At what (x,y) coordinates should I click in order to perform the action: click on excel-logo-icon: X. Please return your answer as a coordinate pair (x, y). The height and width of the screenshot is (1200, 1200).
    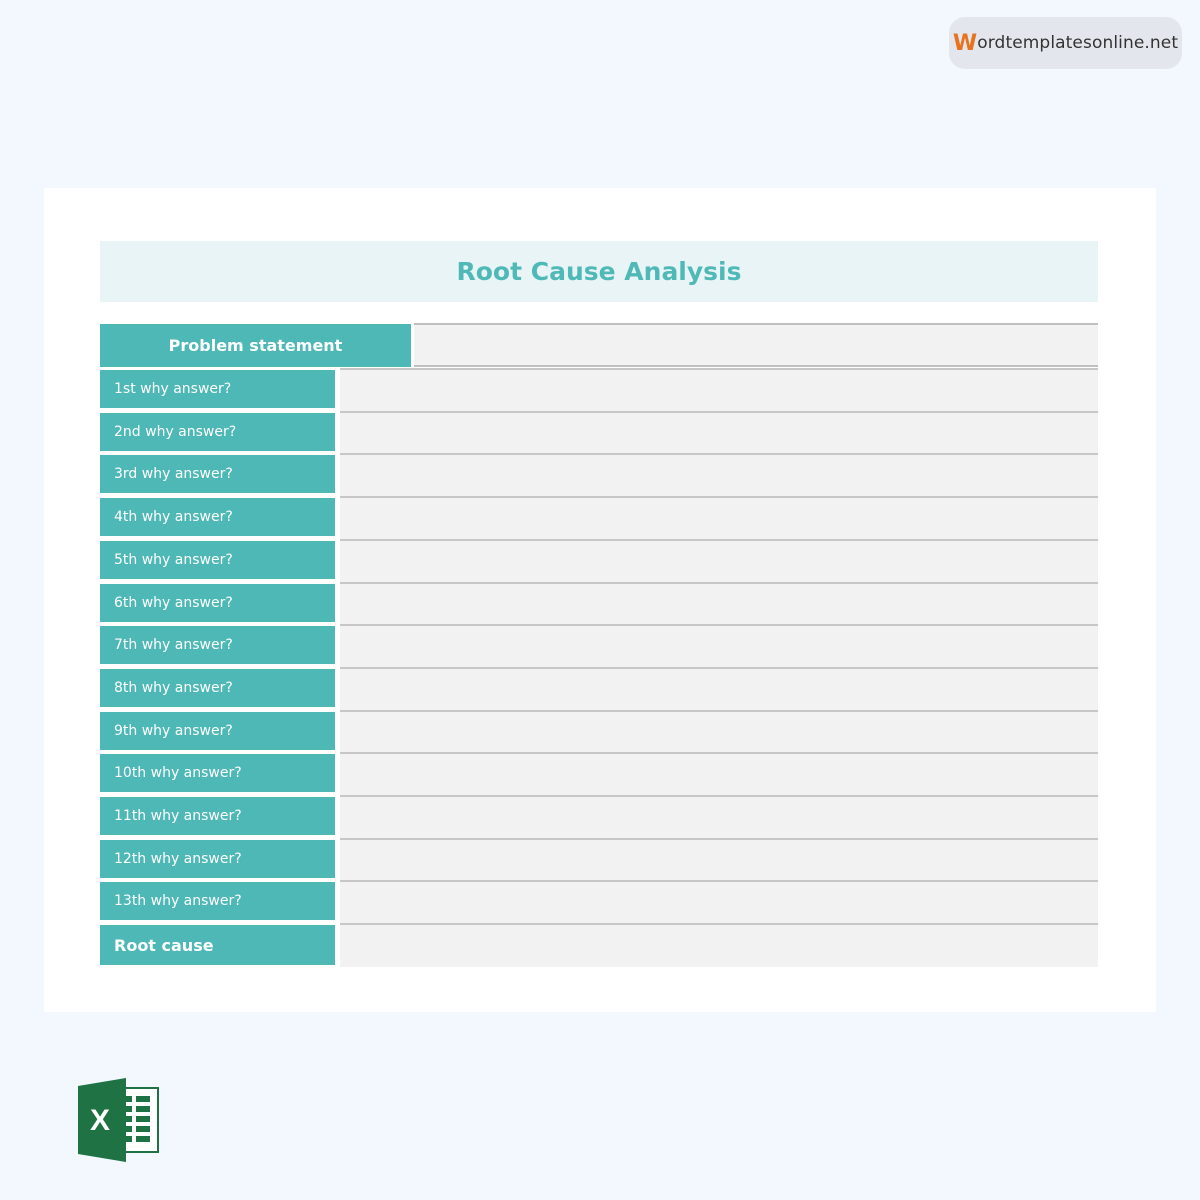
    Looking at the image, I should click on (118, 1120).